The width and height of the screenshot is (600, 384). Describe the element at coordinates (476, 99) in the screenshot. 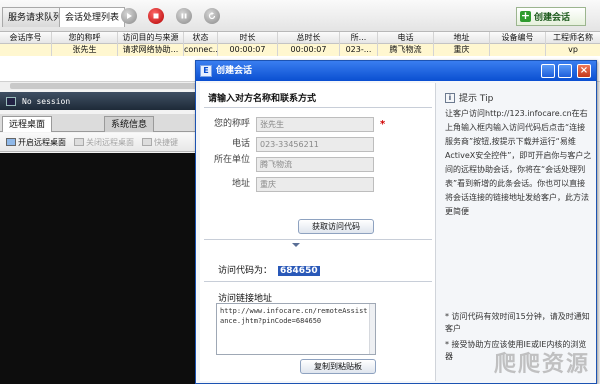

I see `tip-title: 提示 Tip` at that location.